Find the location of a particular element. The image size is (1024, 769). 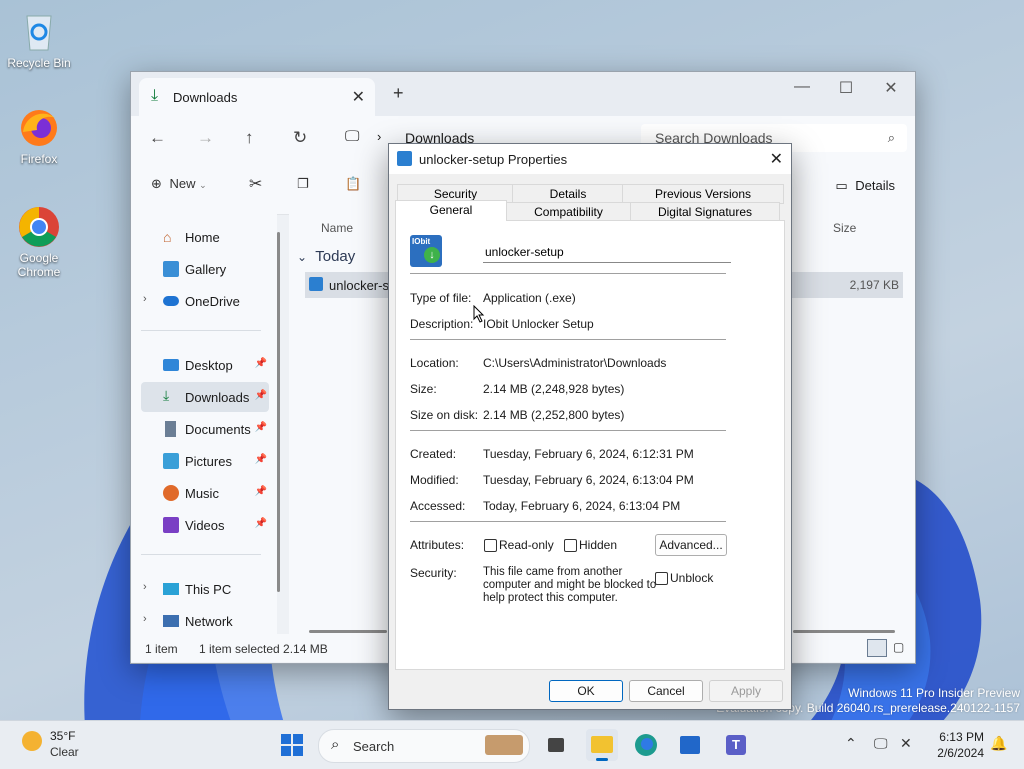

tab-label: Downloads is located at coordinates (205, 97).